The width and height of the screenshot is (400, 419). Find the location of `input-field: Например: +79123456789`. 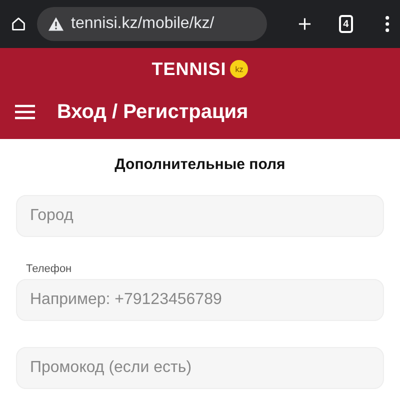

input-field: Например: +79123456789 is located at coordinates (200, 300).